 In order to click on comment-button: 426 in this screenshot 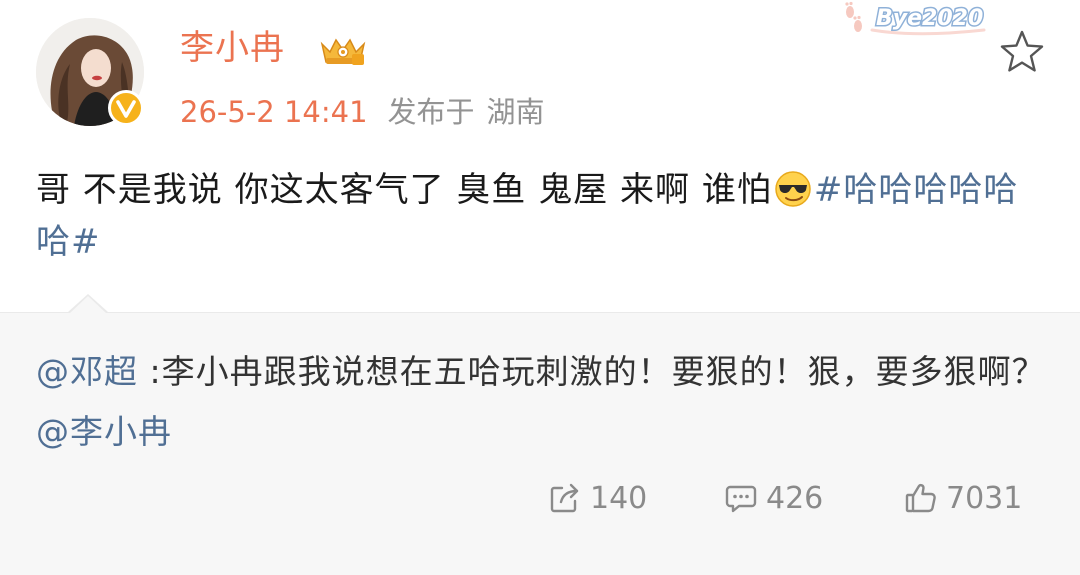, I will do `click(773, 498)`.